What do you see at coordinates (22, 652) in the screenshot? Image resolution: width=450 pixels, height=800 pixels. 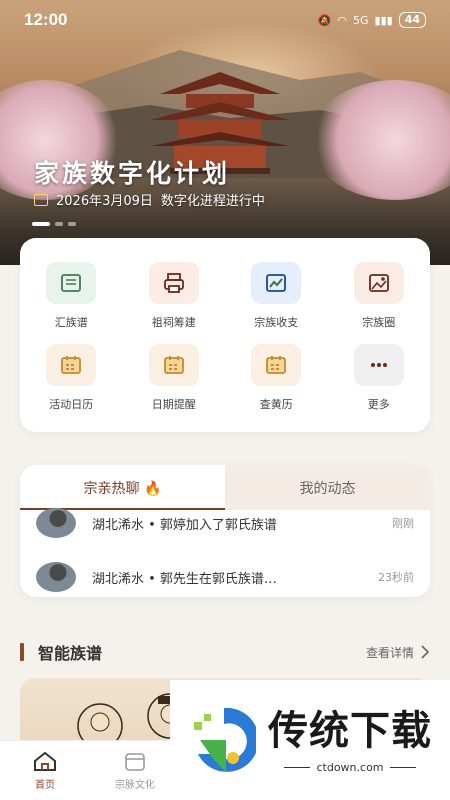 I see `section-accent-bar` at bounding box center [22, 652].